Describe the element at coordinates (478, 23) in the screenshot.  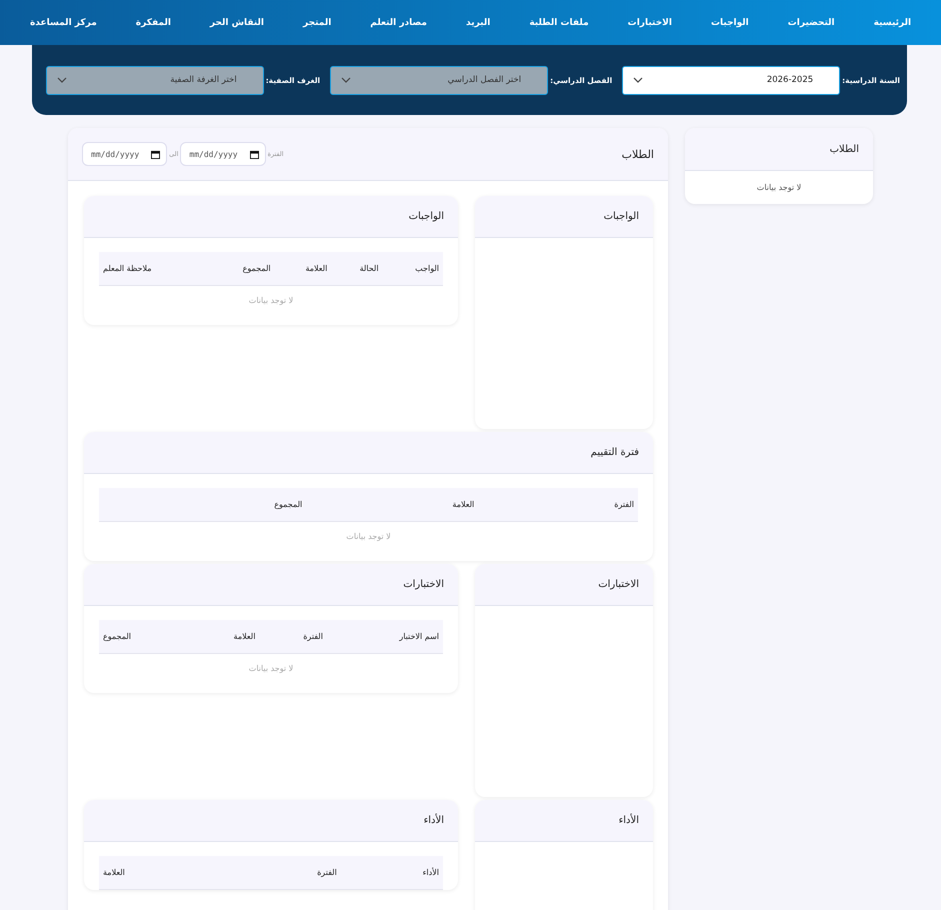
I see `nav-link: البريد` at that location.